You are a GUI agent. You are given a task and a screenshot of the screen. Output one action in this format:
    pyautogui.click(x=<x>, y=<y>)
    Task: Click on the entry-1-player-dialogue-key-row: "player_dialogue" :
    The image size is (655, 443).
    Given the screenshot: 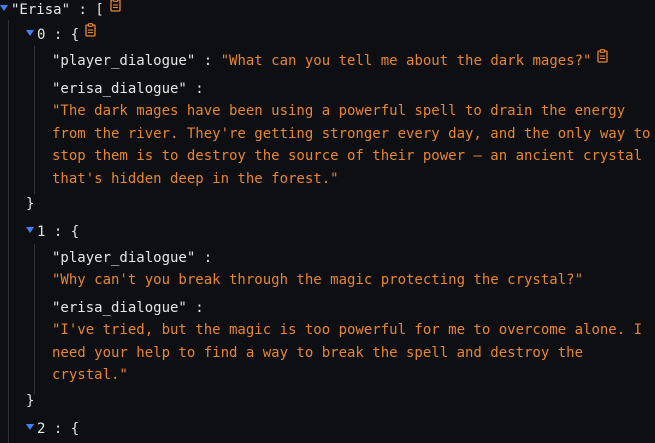 What is the action you would take?
    pyautogui.click(x=132, y=258)
    